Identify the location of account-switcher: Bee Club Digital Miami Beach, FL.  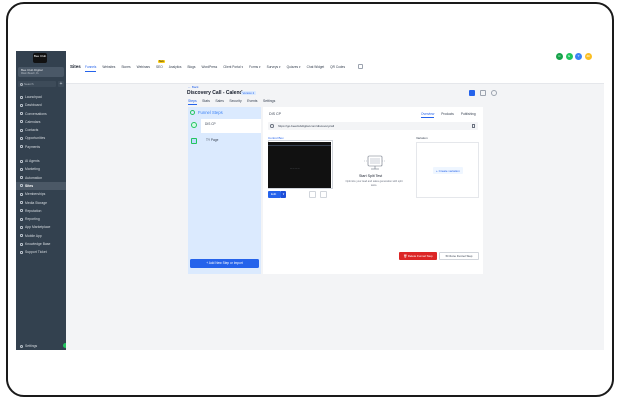
(41, 72).